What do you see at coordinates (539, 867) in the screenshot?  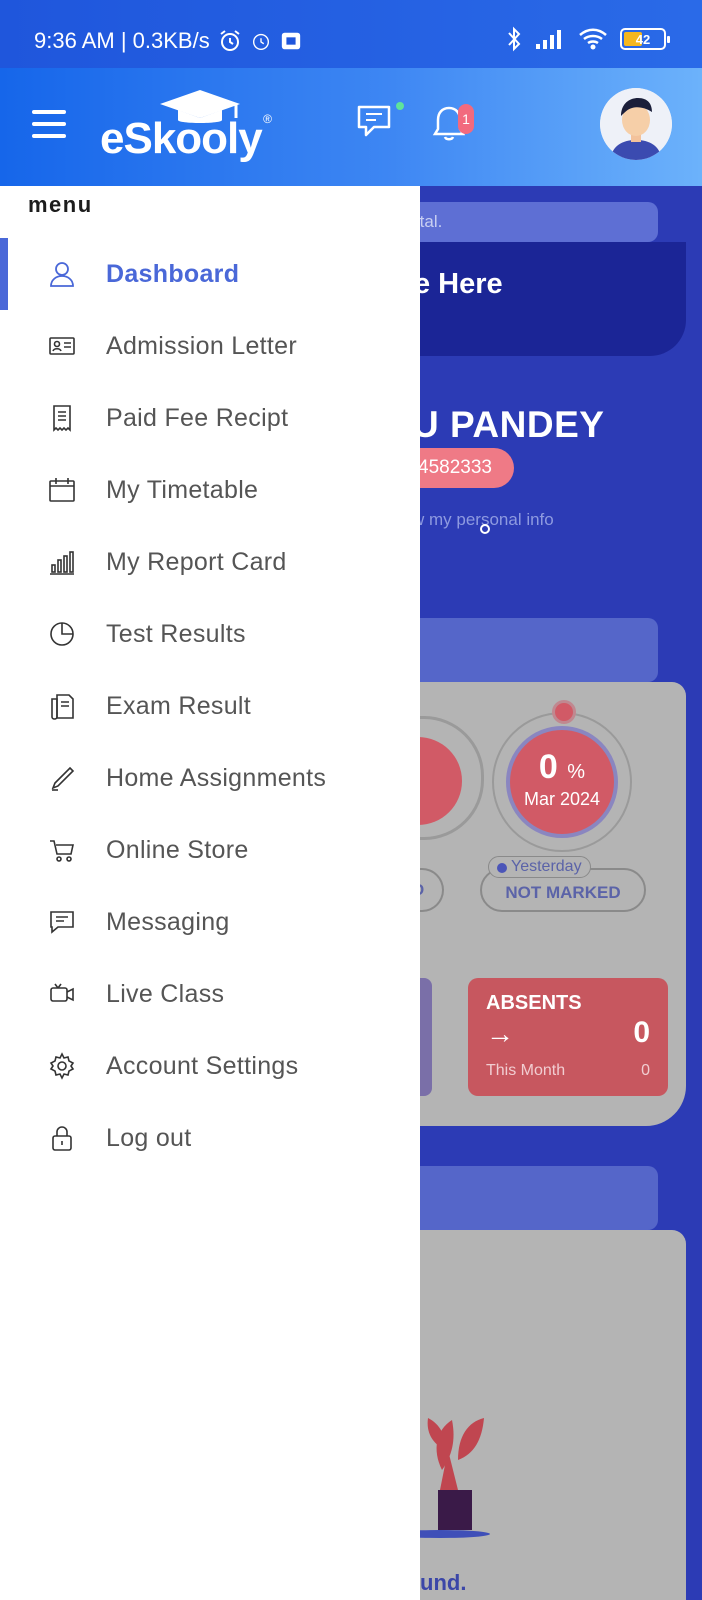 I see `yesterday-tag: Yesterday` at bounding box center [539, 867].